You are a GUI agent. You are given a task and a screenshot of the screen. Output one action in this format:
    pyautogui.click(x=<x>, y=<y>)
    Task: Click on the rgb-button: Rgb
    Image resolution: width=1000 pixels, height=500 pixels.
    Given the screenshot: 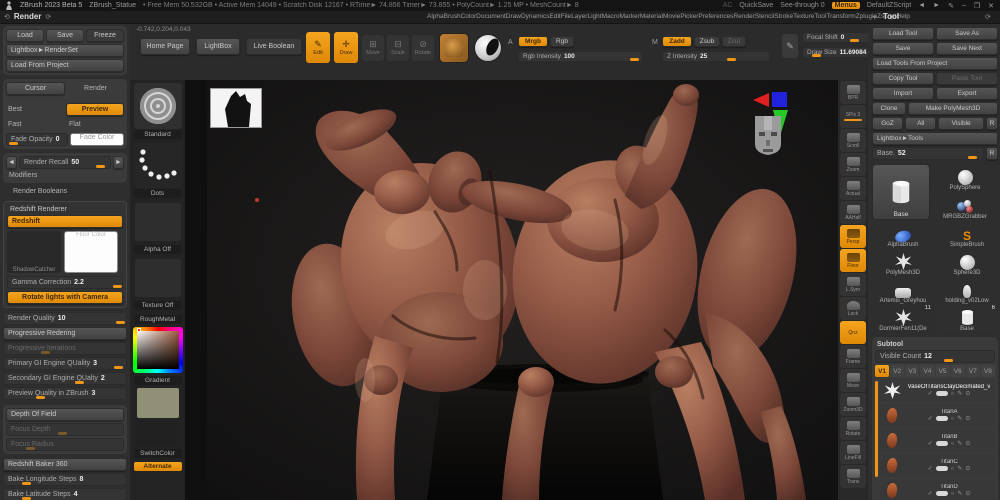 What is the action you would take?
    pyautogui.click(x=562, y=41)
    